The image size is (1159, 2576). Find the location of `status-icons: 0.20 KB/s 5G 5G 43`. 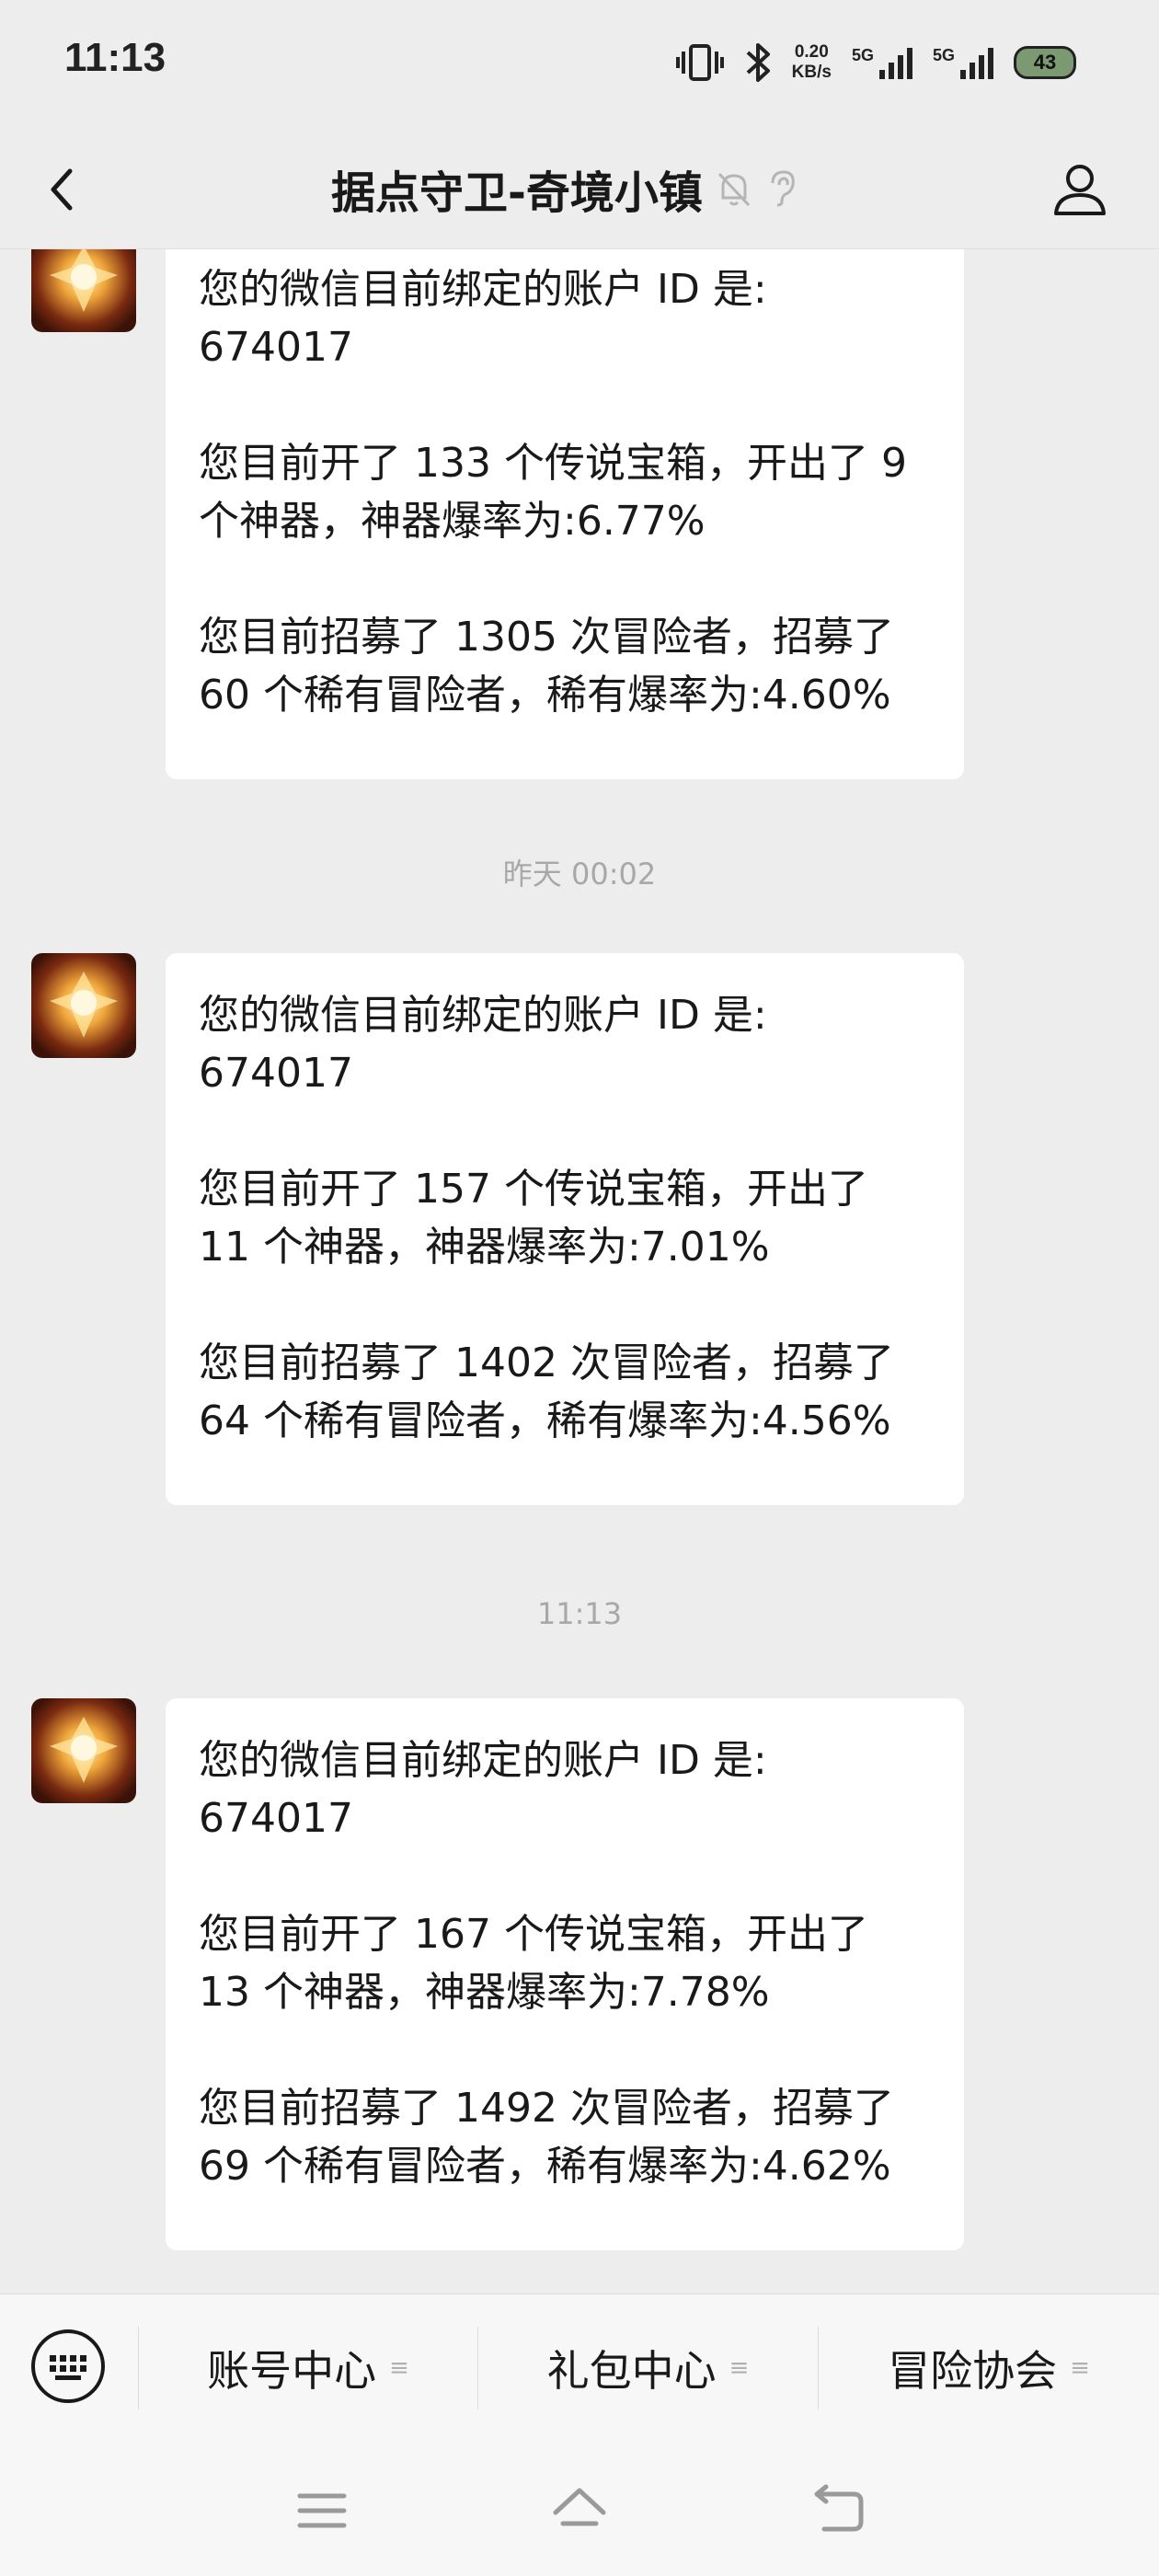

status-icons: 0.20 KB/s 5G 5G 43 is located at coordinates (875, 62).